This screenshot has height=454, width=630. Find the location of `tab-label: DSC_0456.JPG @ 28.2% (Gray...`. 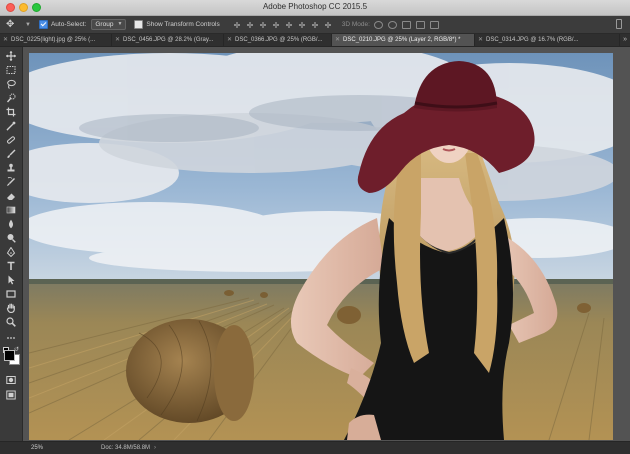

tab-label: DSC_0456.JPG @ 28.2% (Gray... is located at coordinates (168, 40).